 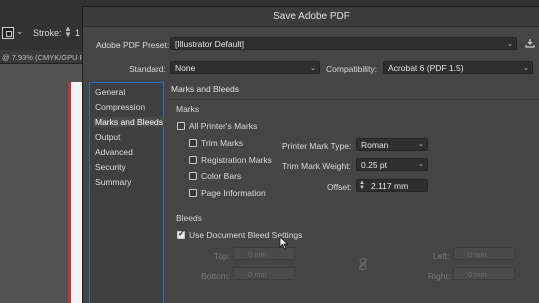 What do you see at coordinates (233, 193) in the screenshot?
I see `page-information-label: Page Information` at bounding box center [233, 193].